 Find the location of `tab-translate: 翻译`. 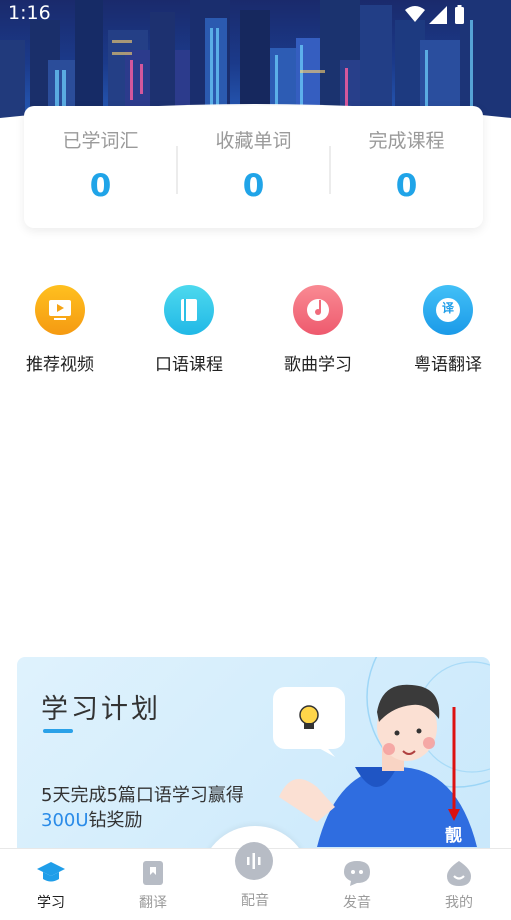

tab-translate: 翻译 is located at coordinates (153, 884).